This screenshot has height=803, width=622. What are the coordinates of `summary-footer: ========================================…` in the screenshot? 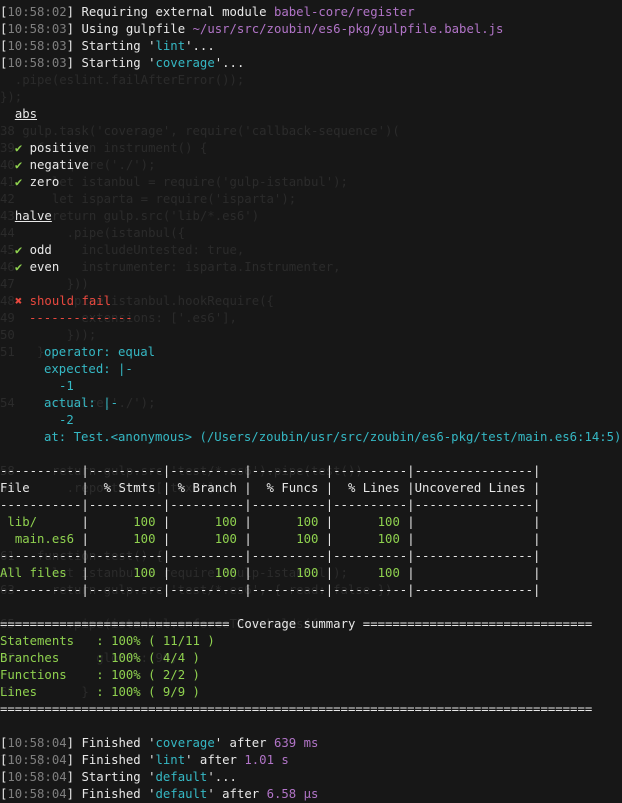 It's located at (296, 709).